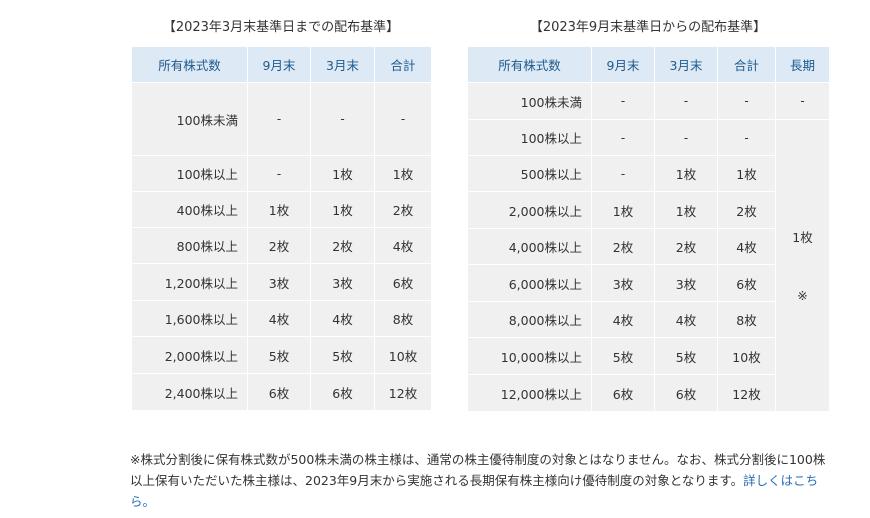  What do you see at coordinates (529, 246) in the screenshot?
I see `shares-cell: 4,000株以上` at bounding box center [529, 246].